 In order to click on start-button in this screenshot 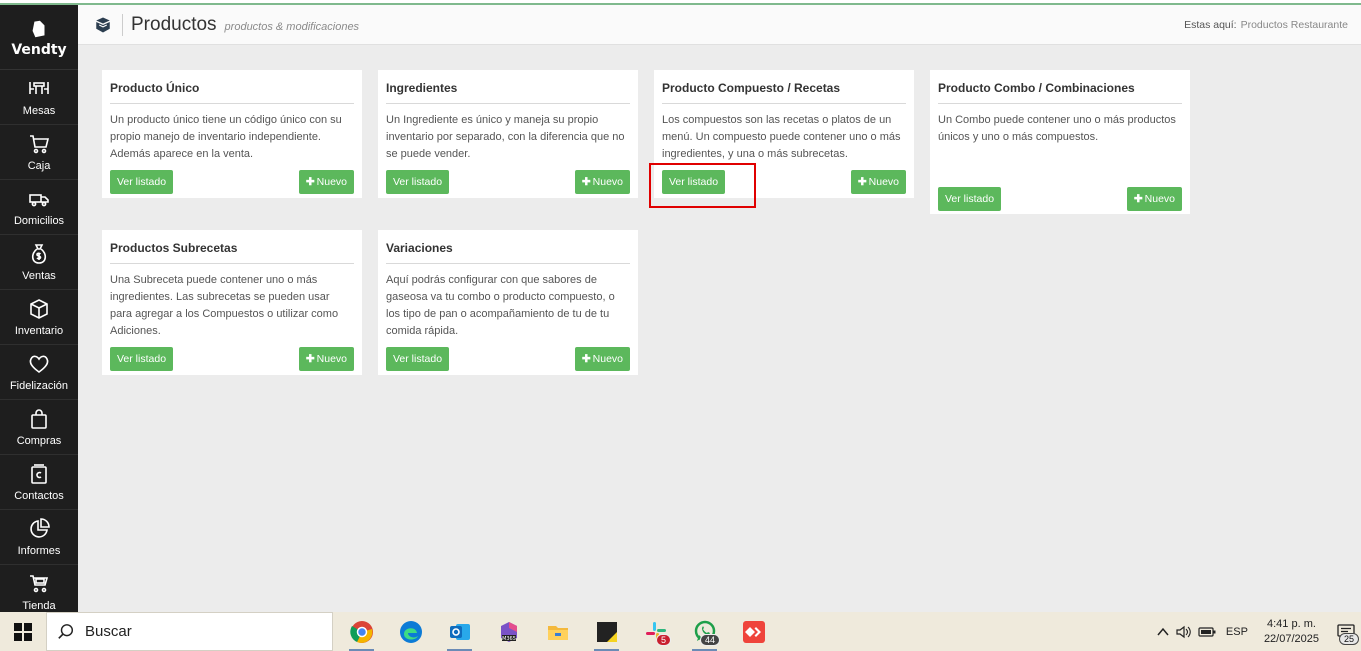, I will do `click(23, 631)`.